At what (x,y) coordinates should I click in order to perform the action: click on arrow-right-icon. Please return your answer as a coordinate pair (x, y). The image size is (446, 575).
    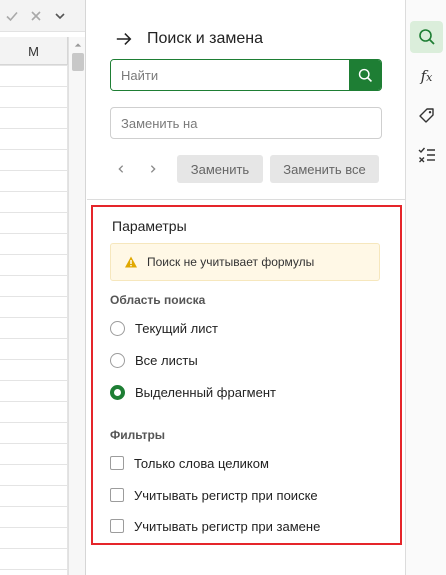
    Looking at the image, I should click on (124, 39).